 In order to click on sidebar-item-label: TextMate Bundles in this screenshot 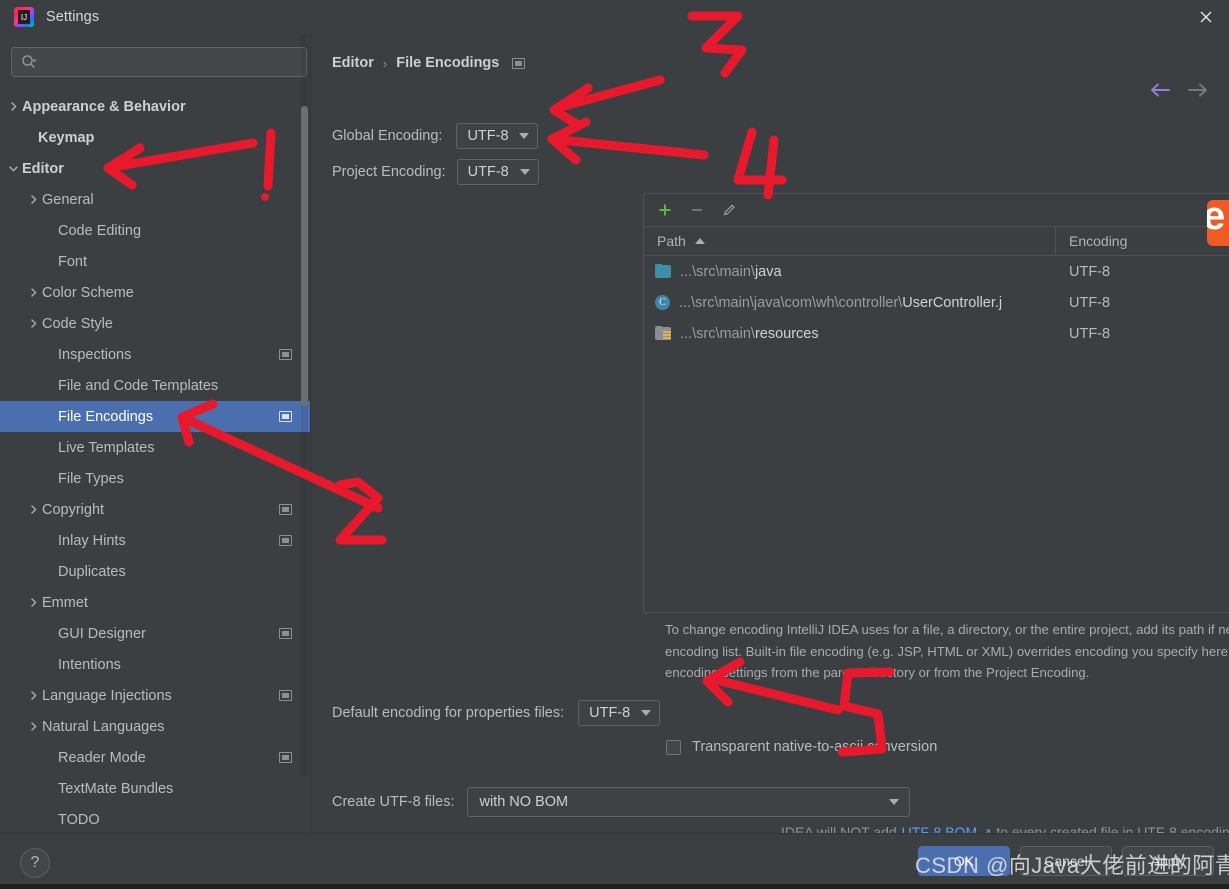, I will do `click(116, 788)`.